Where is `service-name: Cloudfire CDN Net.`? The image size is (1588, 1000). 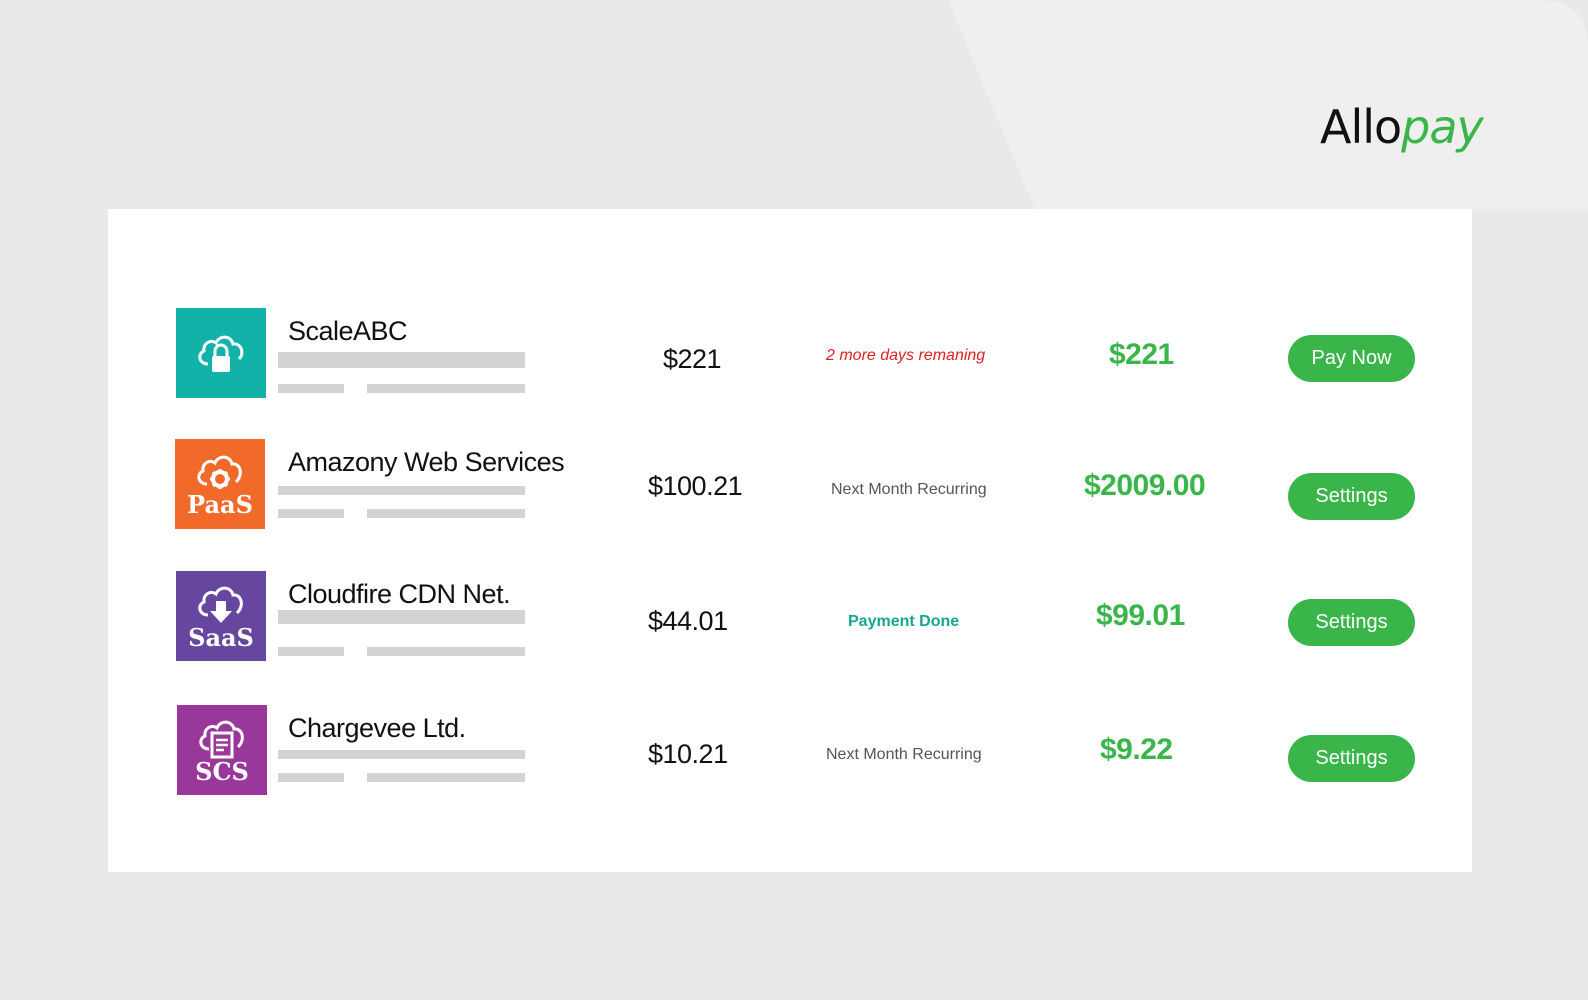 service-name: Cloudfire CDN Net. is located at coordinates (399, 594).